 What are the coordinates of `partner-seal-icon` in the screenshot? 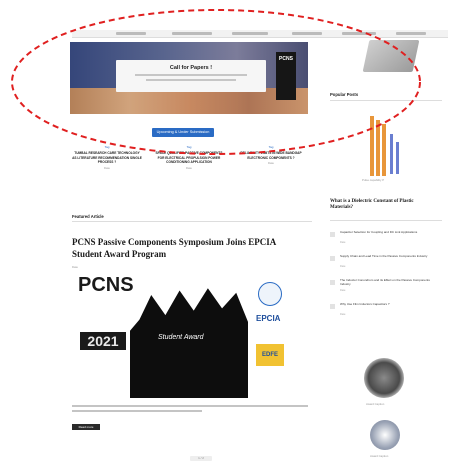 It's located at (270, 294).